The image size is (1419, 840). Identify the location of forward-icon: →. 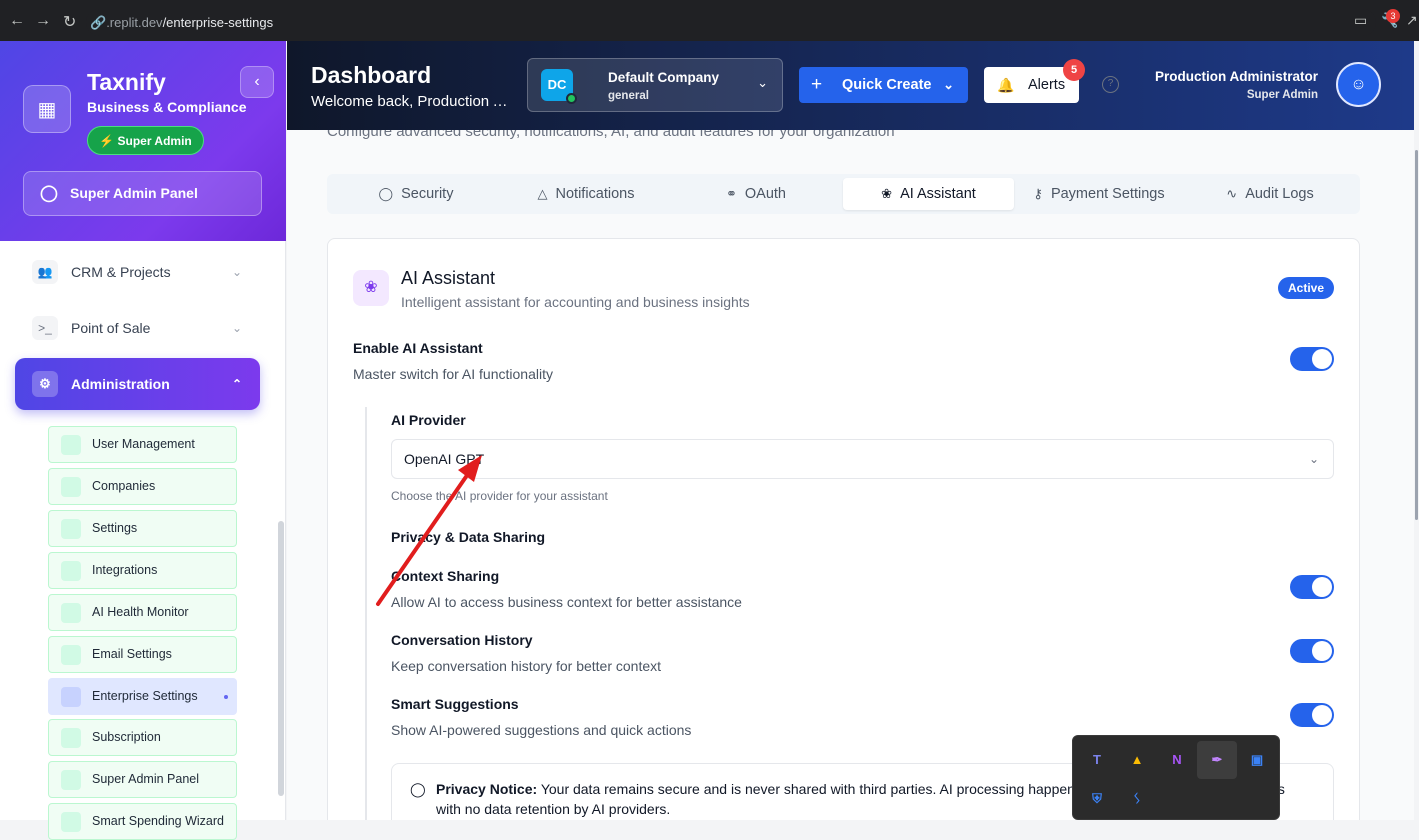
(43, 21).